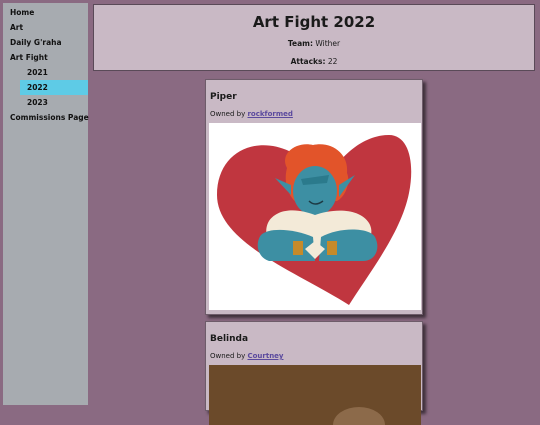 This screenshot has width=540, height=425. What do you see at coordinates (54, 87) in the screenshot?
I see `nav-2022: 2022` at bounding box center [54, 87].